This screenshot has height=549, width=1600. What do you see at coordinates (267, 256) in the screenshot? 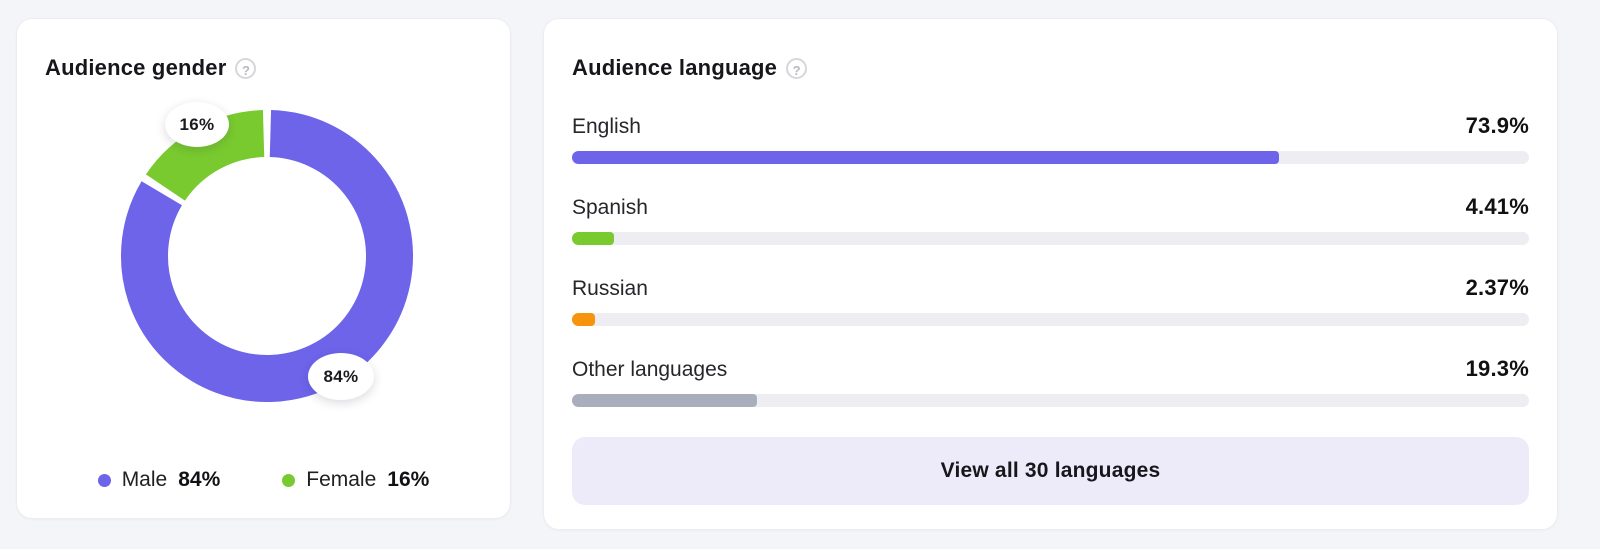
I see `gender-donut-chart` at bounding box center [267, 256].